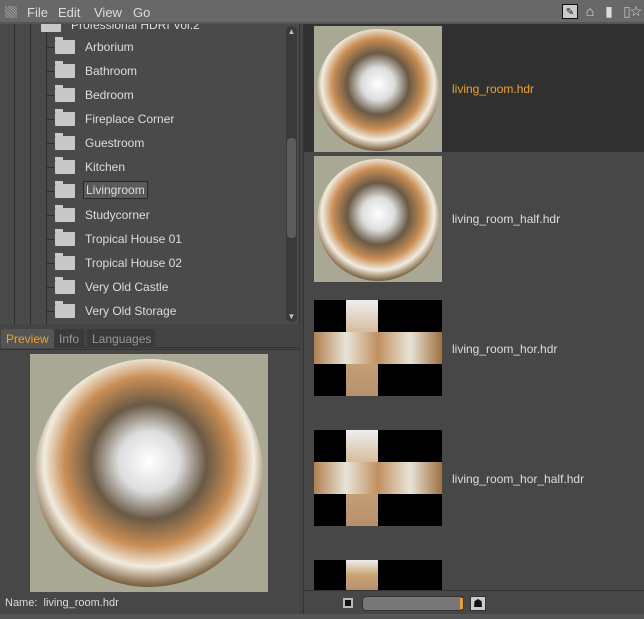 This screenshot has width=644, height=619. Describe the element at coordinates (166, 215) in the screenshot. I see `tree-item: Studycorner` at that location.